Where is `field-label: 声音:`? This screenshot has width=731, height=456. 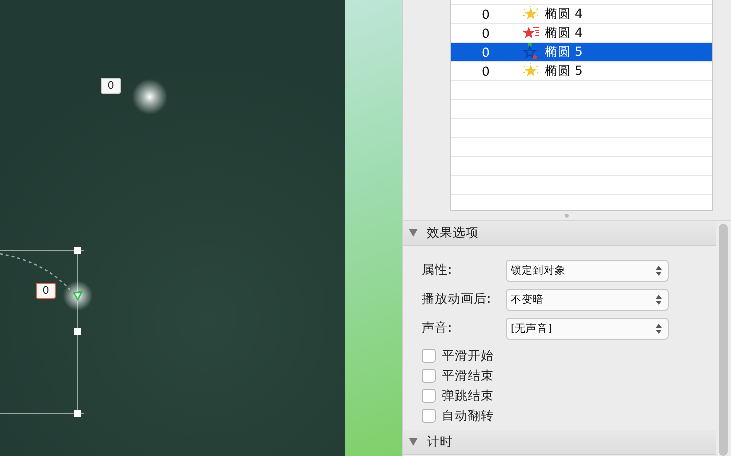 field-label: 声音: is located at coordinates (438, 328).